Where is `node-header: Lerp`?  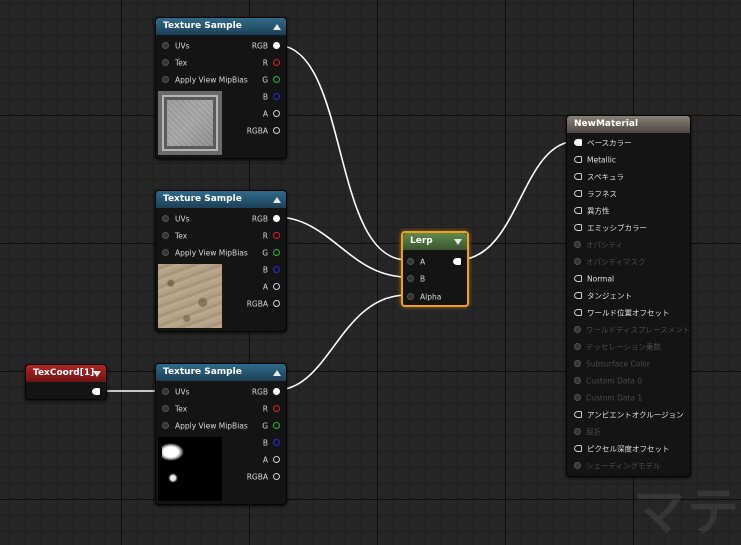
node-header: Lerp is located at coordinates (435, 241).